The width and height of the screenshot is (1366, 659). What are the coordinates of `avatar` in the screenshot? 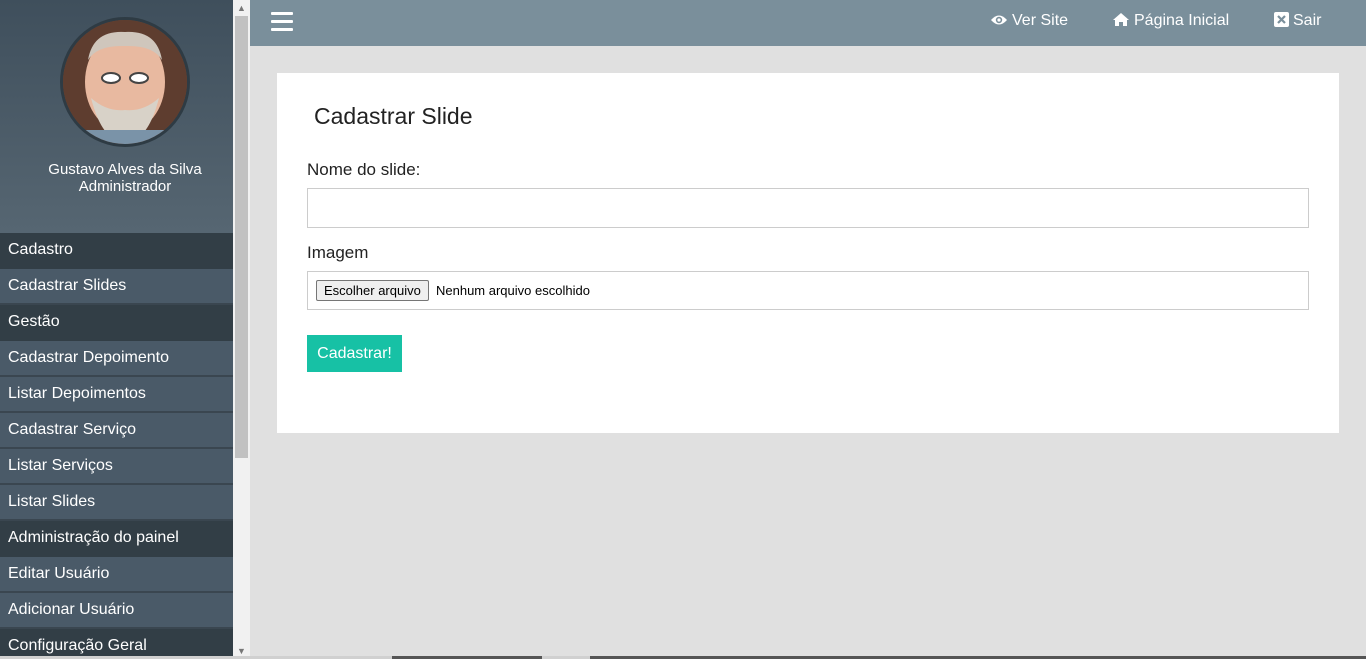 It's located at (125, 82).